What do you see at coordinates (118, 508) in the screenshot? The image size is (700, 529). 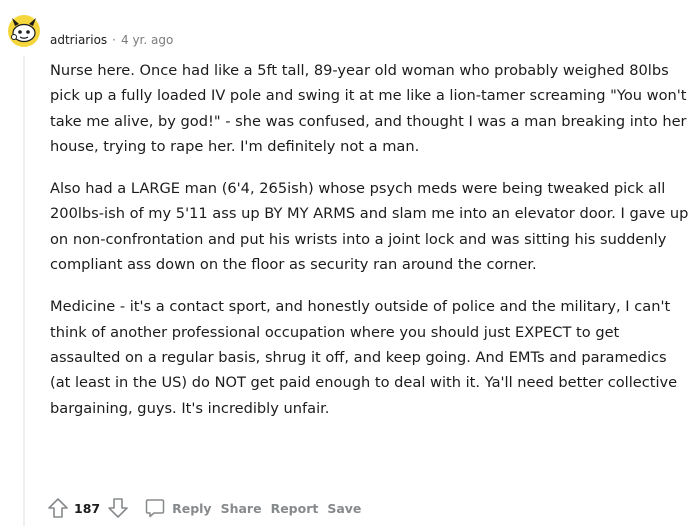 I see `downvote-icon` at bounding box center [118, 508].